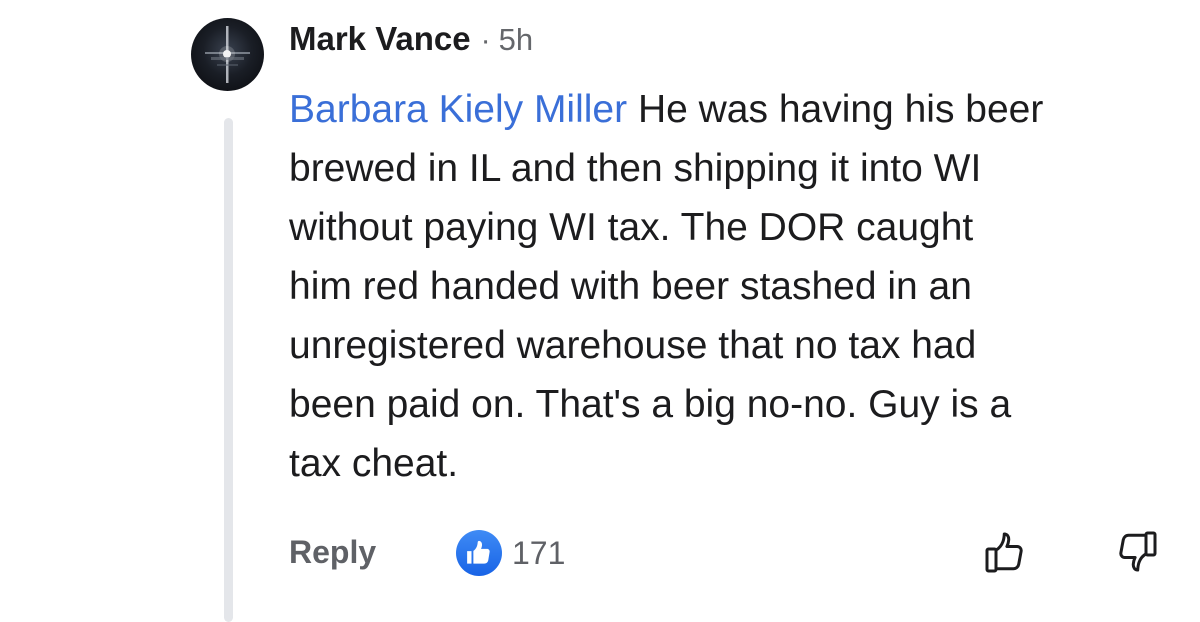  Describe the element at coordinates (1136, 552) in the screenshot. I see `thumbs-down-outline-icon` at that location.